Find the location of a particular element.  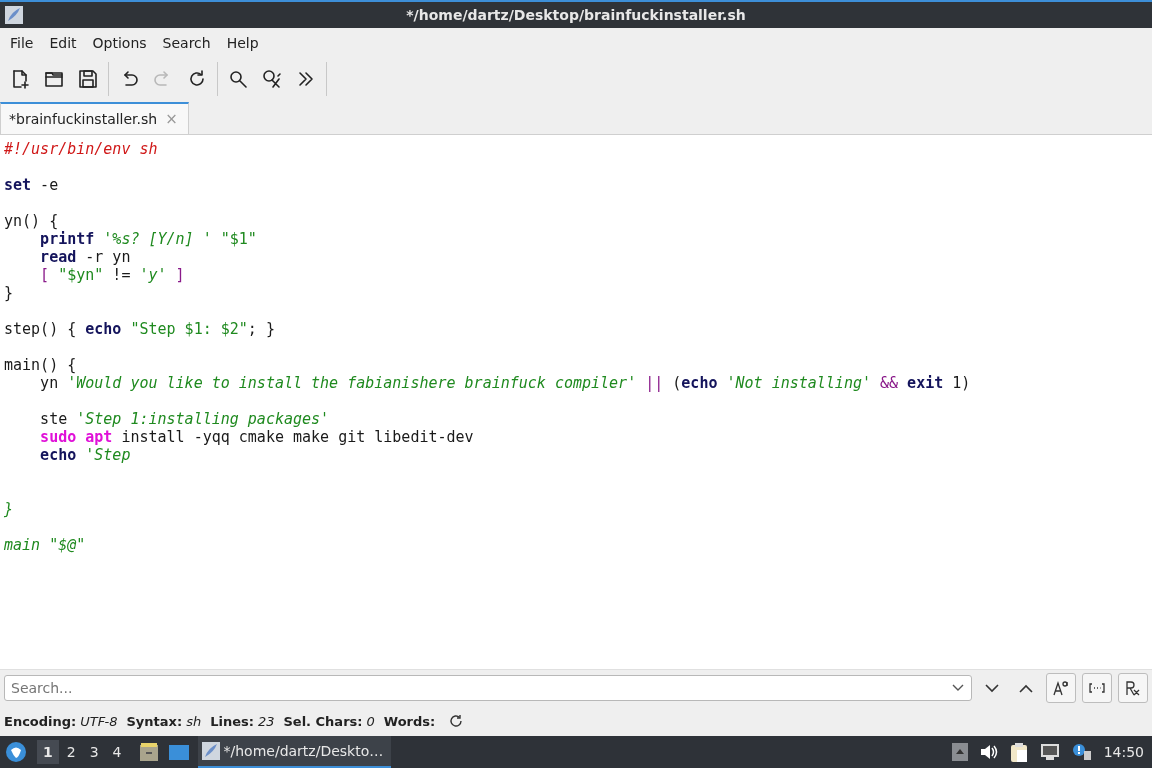

code-line: step() { echo "Step $1: $2"; } is located at coordinates (139, 329).